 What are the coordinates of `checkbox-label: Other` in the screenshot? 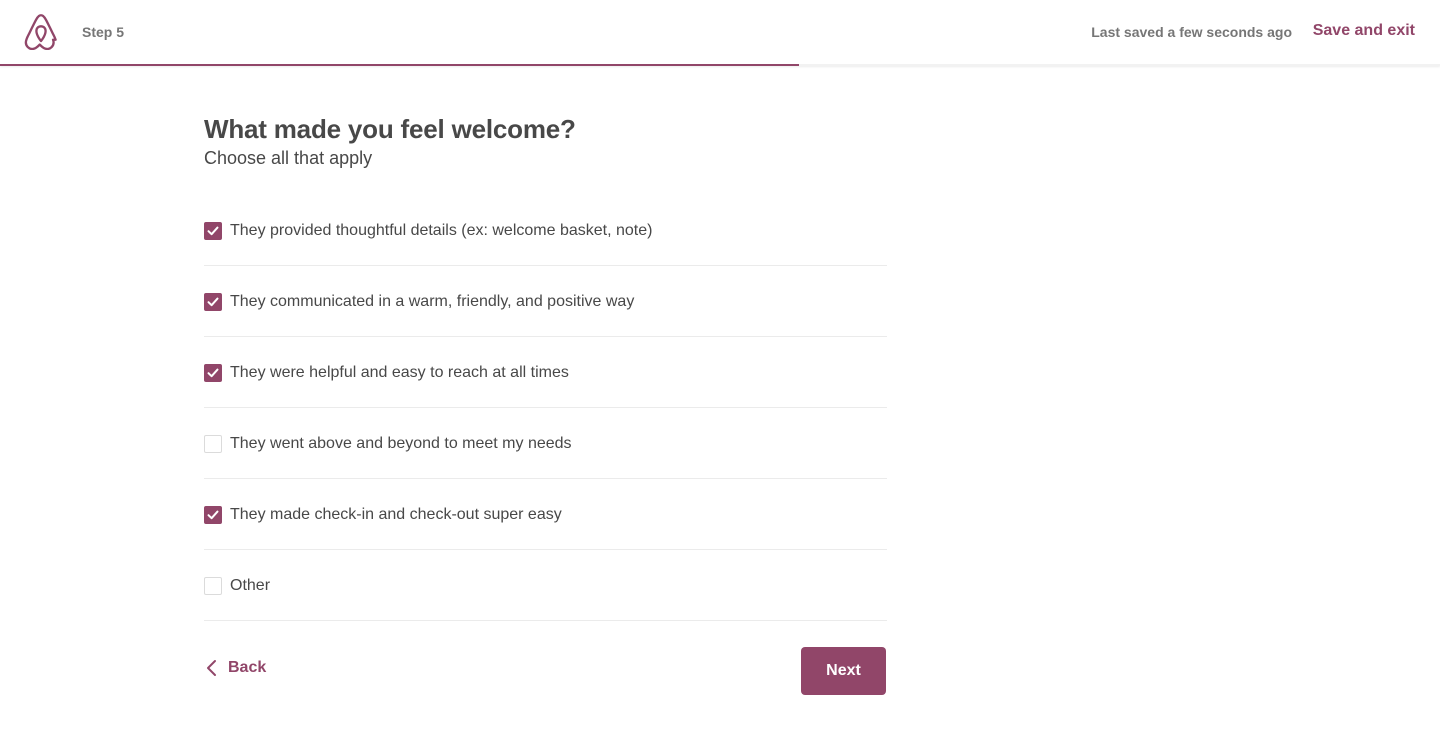 It's located at (250, 585).